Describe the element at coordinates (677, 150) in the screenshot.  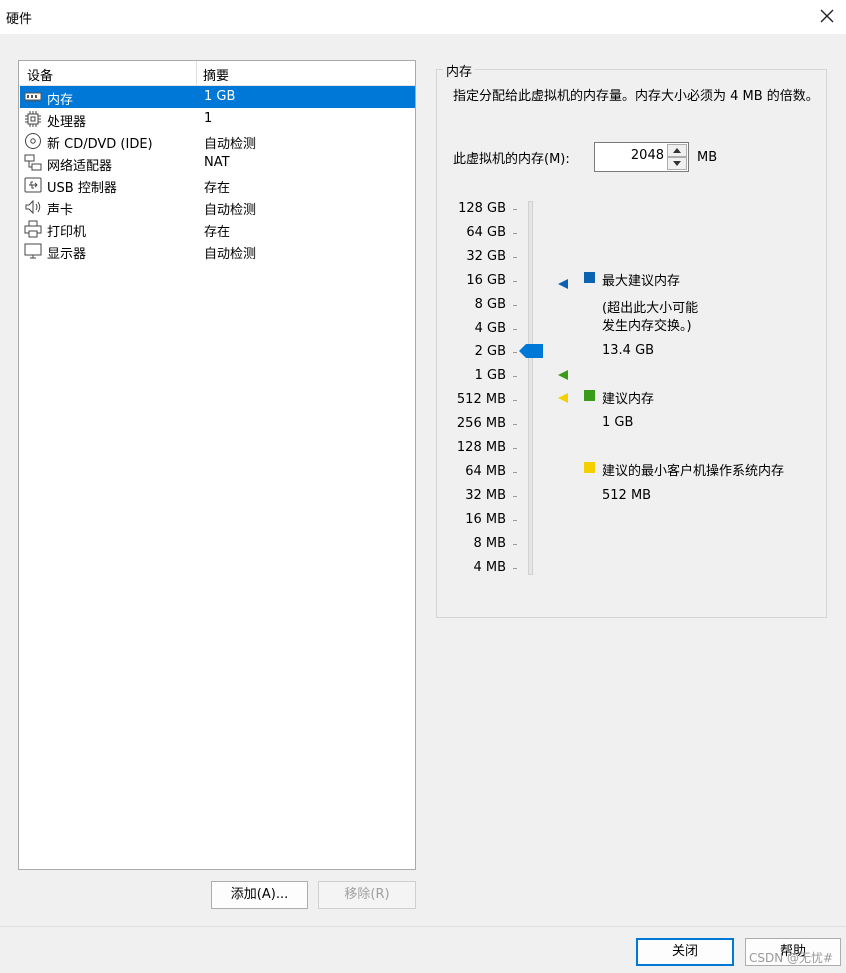
I see `stepper-up-icon` at that location.